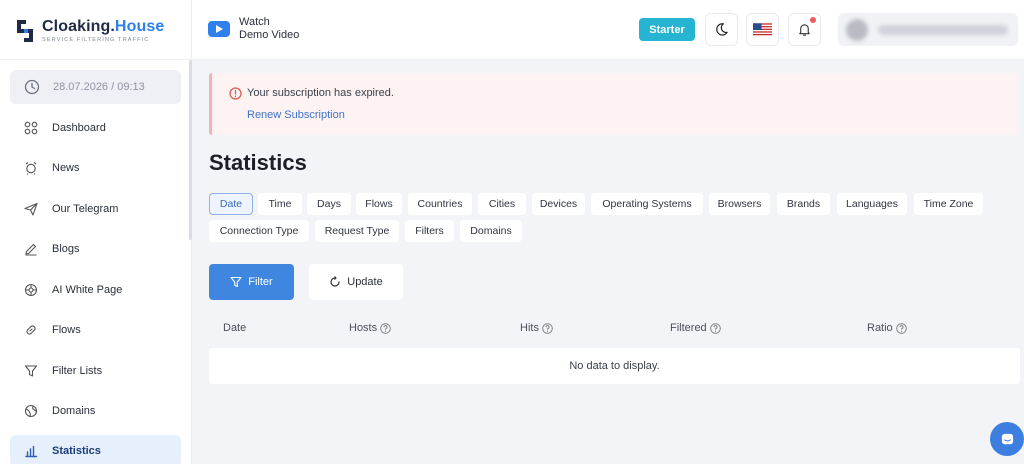 The image size is (1024, 464). What do you see at coordinates (948, 204) in the screenshot?
I see `tab-time-zone: Time Zone` at bounding box center [948, 204].